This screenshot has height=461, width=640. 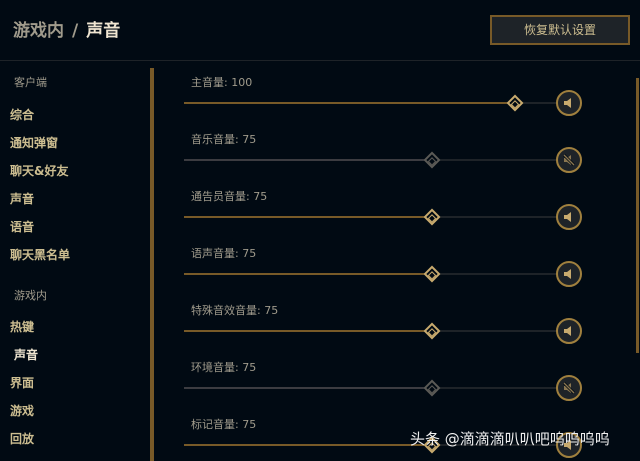 What do you see at coordinates (510, 439) in the screenshot?
I see `watermark: 头条 @滴滴滴叭叭吧呜呜呜呜` at bounding box center [510, 439].